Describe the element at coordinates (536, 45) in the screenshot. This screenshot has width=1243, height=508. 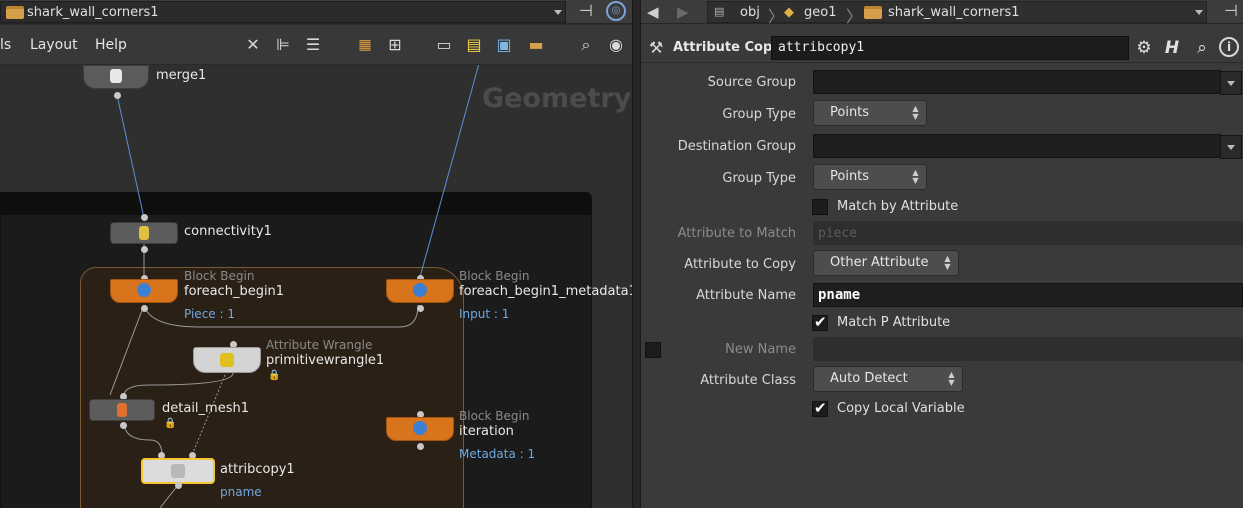
I see `subnet-box-icon: ▬` at that location.